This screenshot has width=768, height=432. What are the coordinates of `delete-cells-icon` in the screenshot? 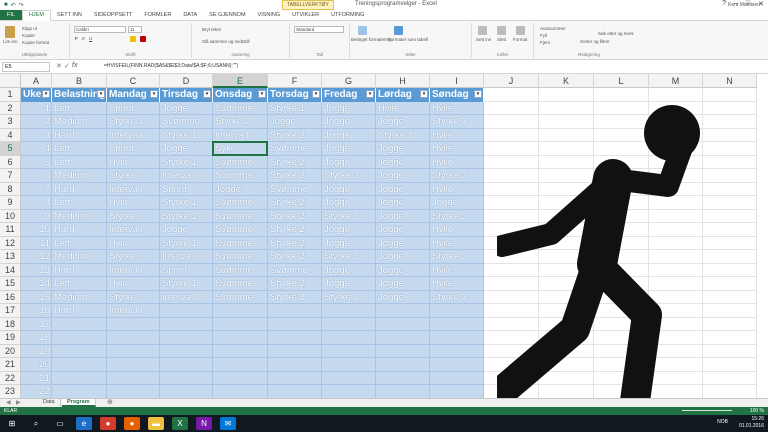 It's located at (501, 30).